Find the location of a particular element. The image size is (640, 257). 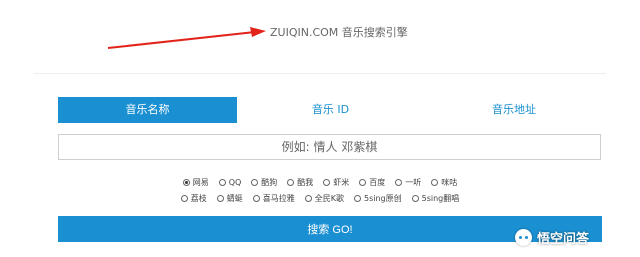

wukong-logo-icon is located at coordinates (523, 237).